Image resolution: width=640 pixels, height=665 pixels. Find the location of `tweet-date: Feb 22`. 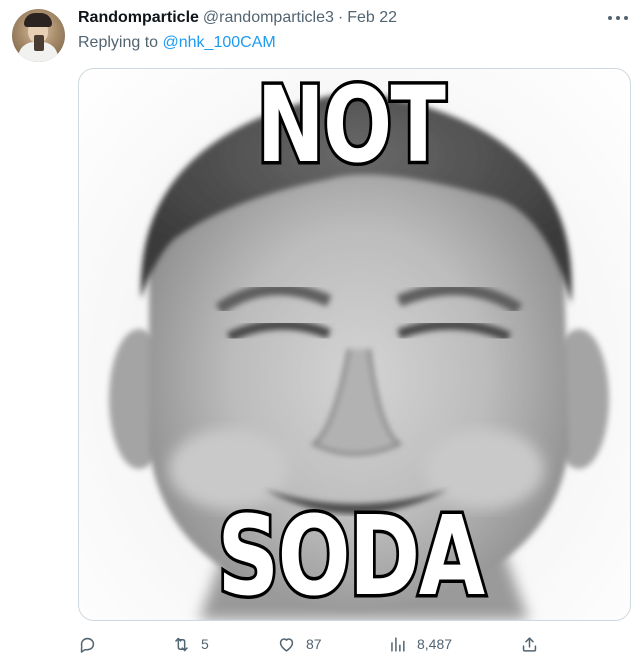

tweet-date: Feb 22 is located at coordinates (372, 18).